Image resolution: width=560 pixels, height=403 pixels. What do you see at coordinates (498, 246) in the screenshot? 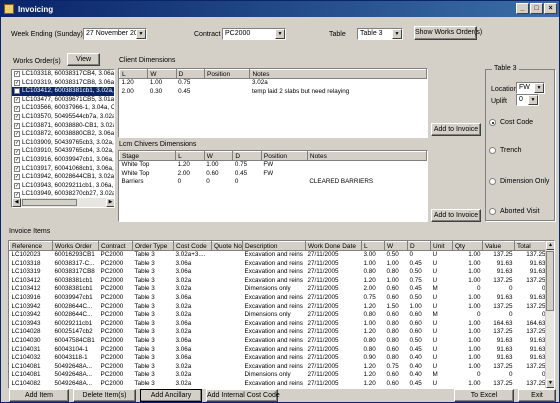
I see `column-header: Value` at bounding box center [498, 246].